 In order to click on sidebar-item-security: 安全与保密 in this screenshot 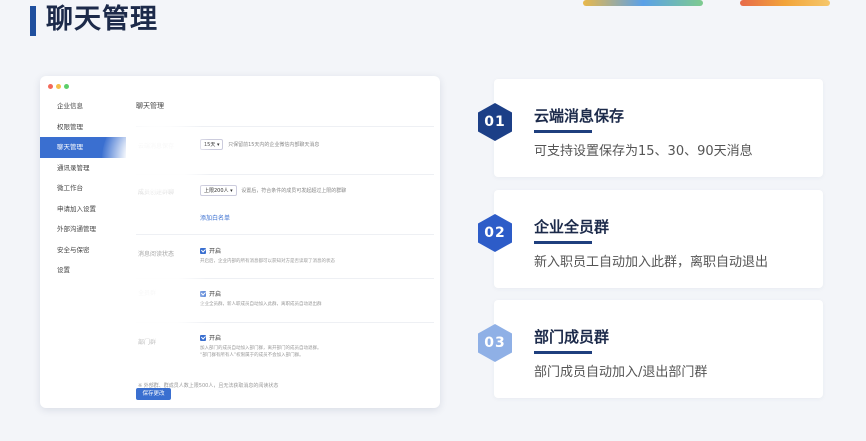, I will do `click(83, 250)`.